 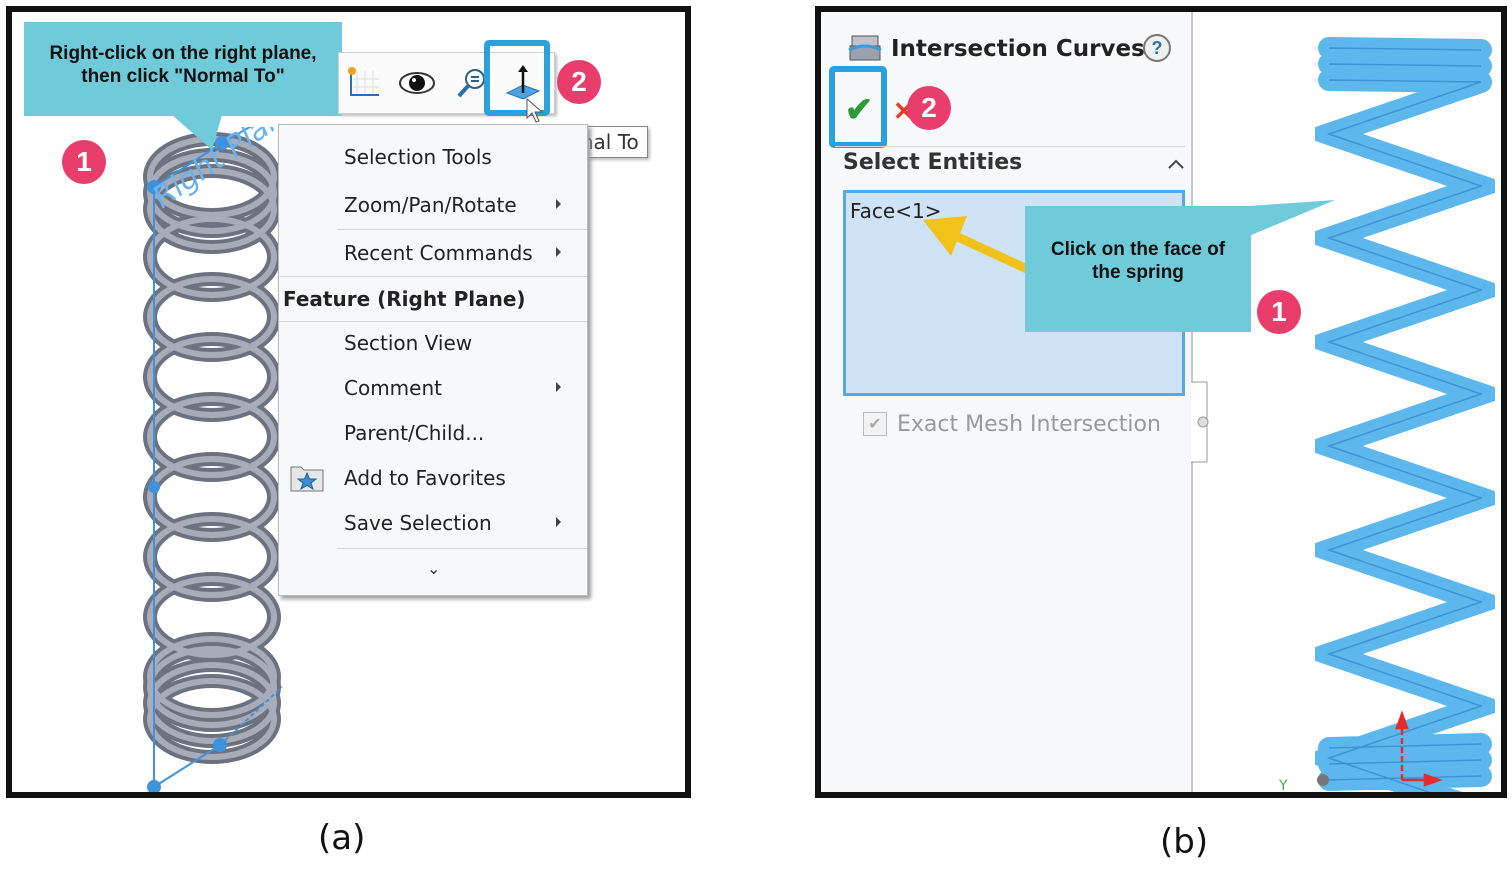 I want to click on menu-expand-chevron-icon: ⌄, so click(x=433, y=568).